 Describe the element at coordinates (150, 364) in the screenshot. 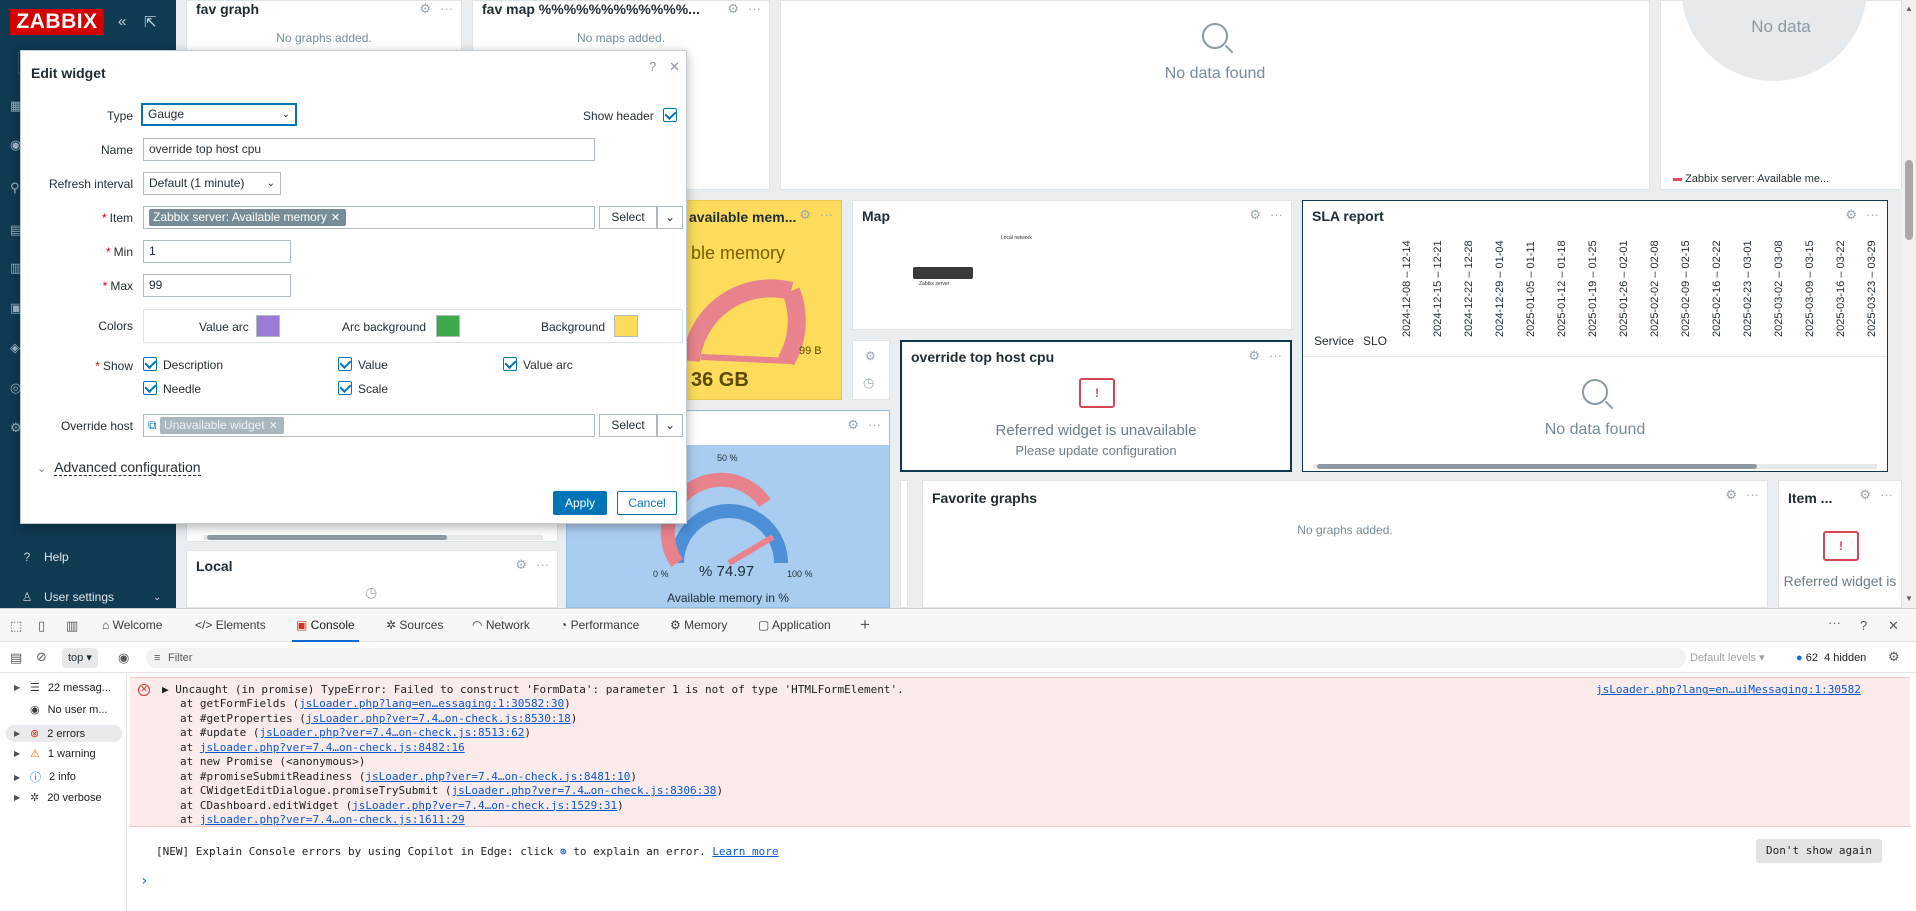

I see `show-description-checkbox` at that location.